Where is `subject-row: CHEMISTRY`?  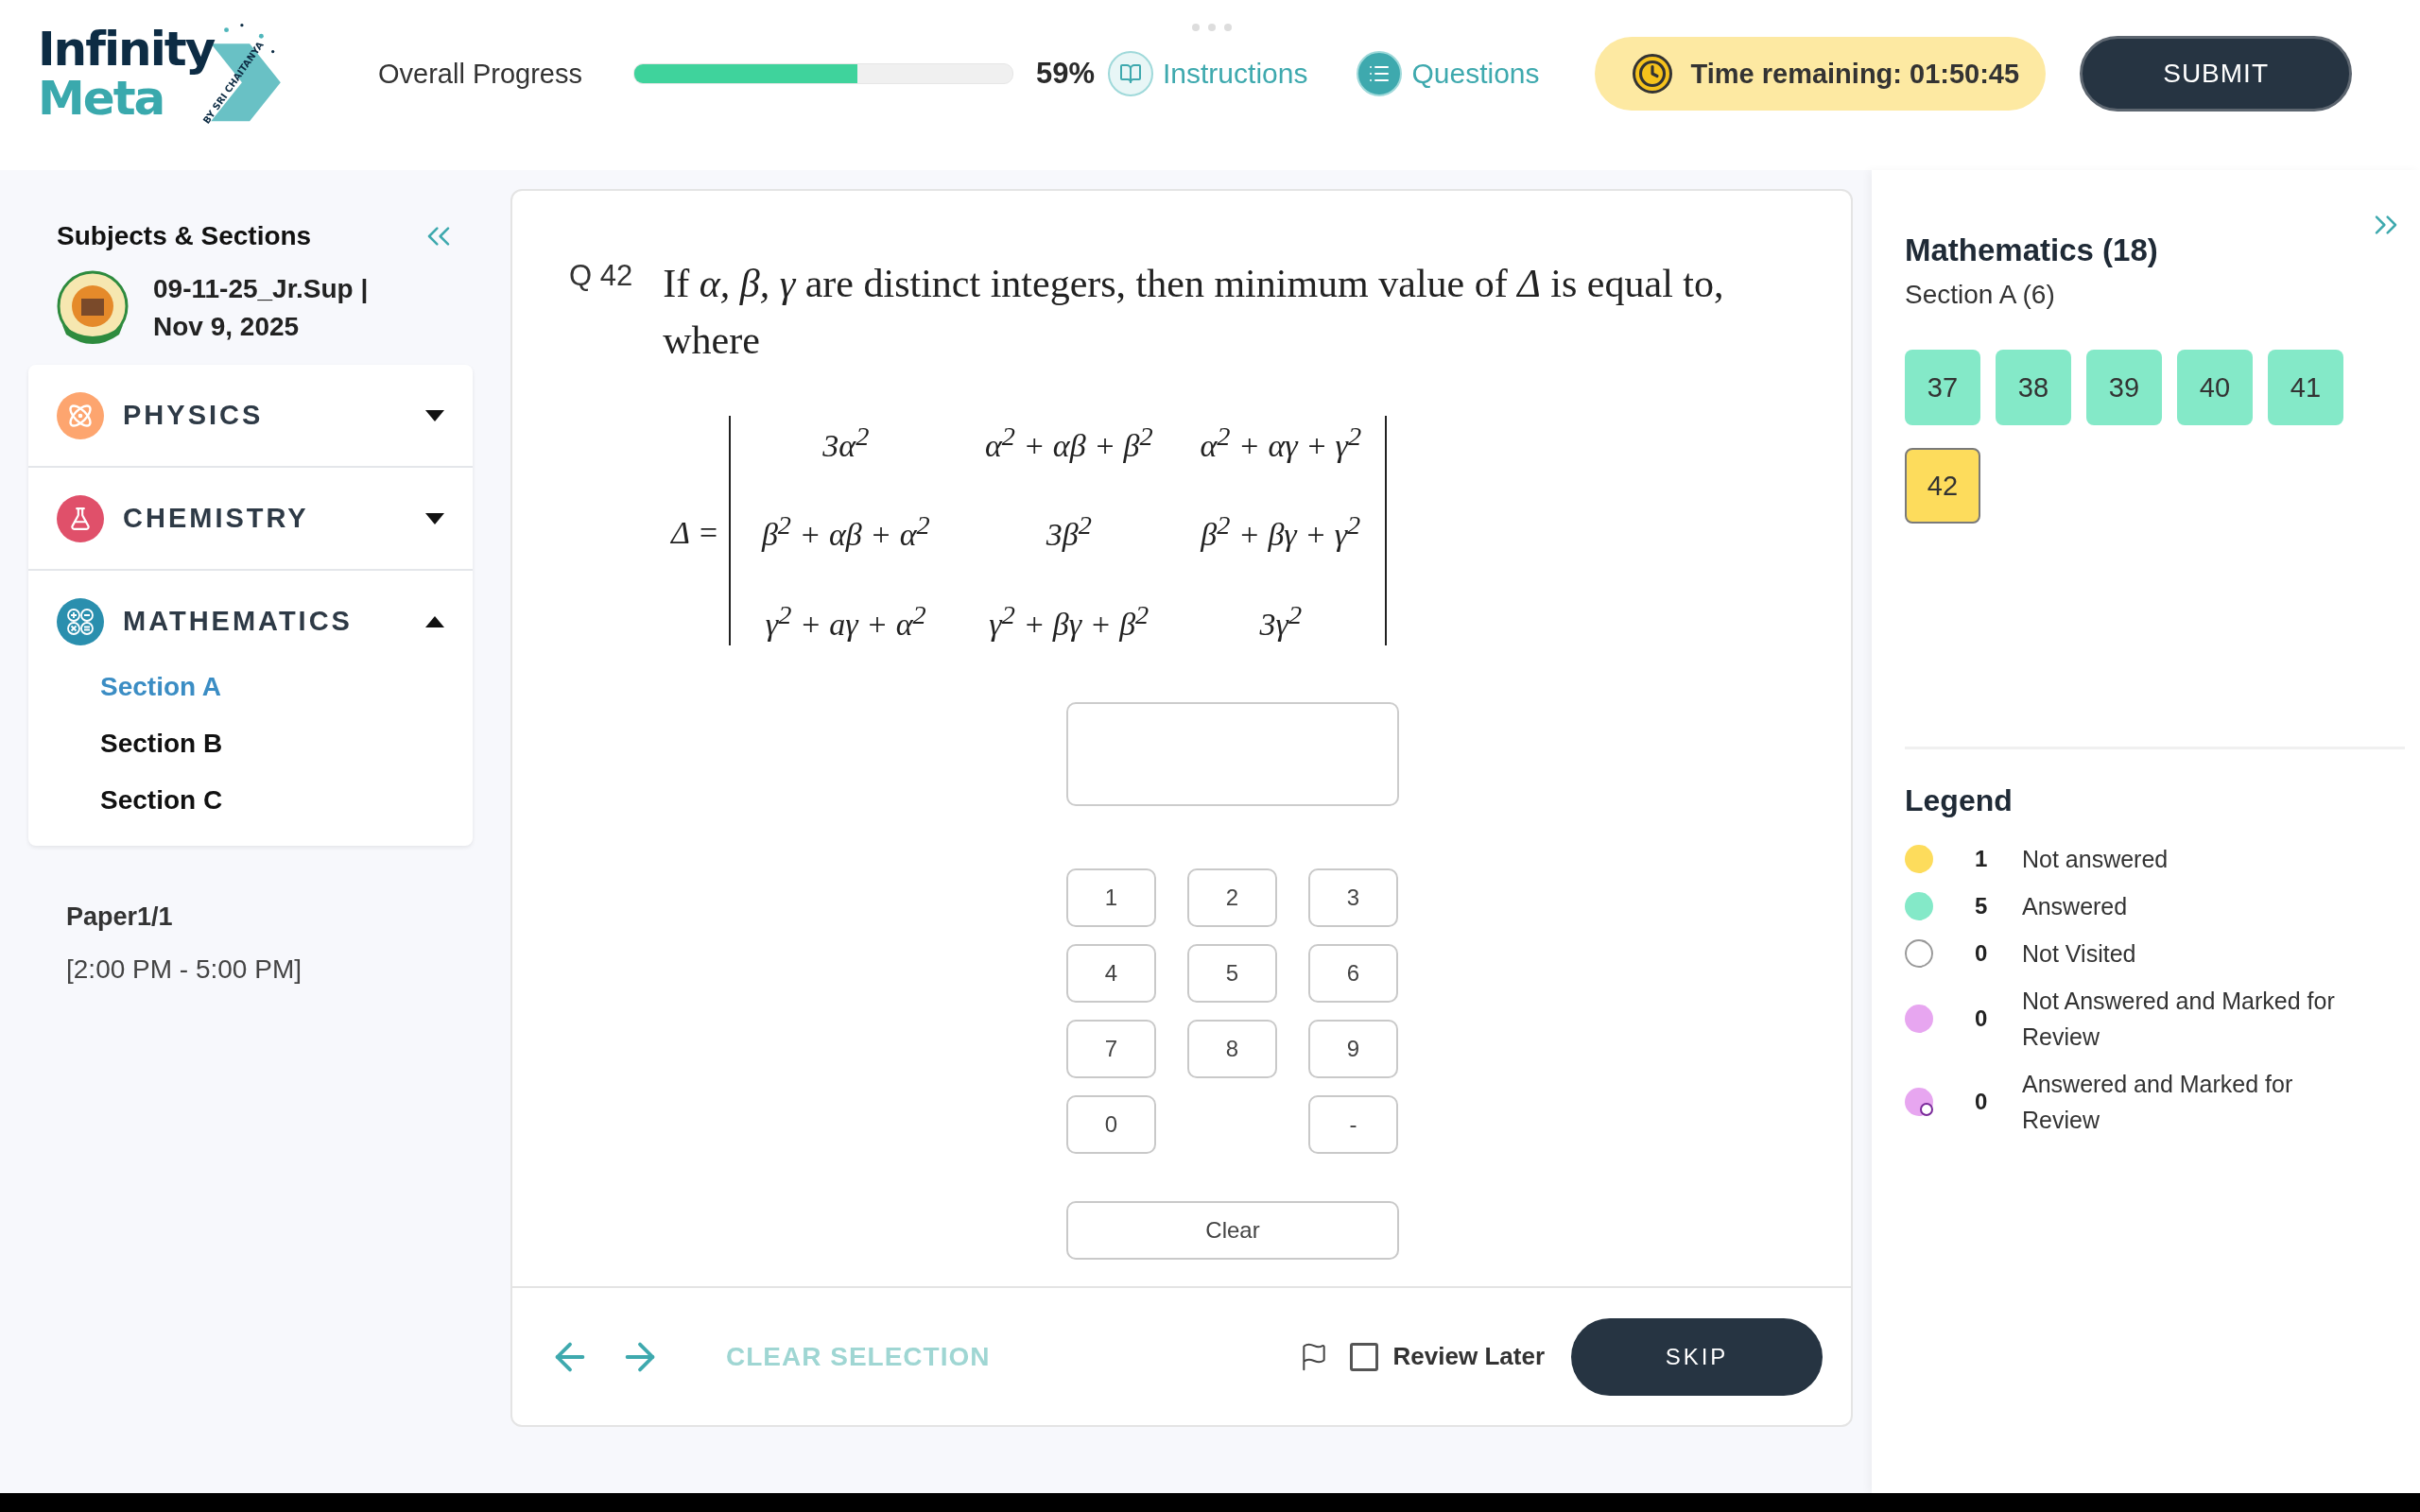 subject-row: CHEMISTRY is located at coordinates (250, 519).